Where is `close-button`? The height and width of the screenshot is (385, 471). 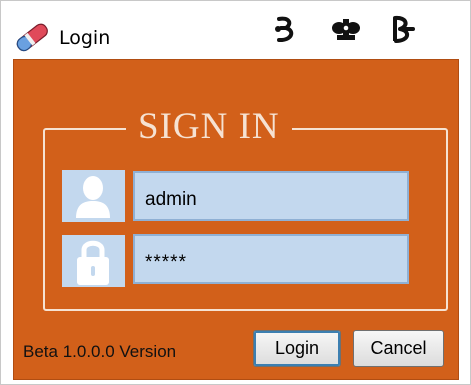
close-button is located at coordinates (402, 30).